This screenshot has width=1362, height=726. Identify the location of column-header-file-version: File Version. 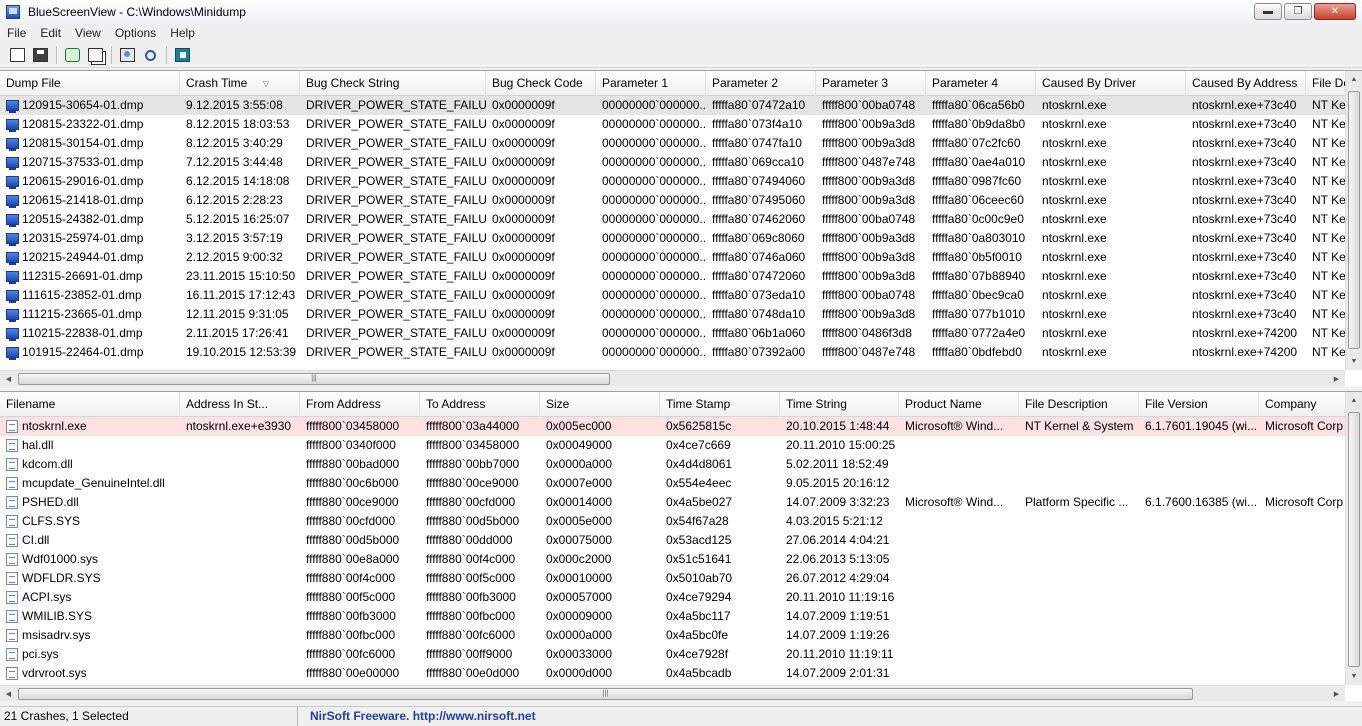
(1199, 404).